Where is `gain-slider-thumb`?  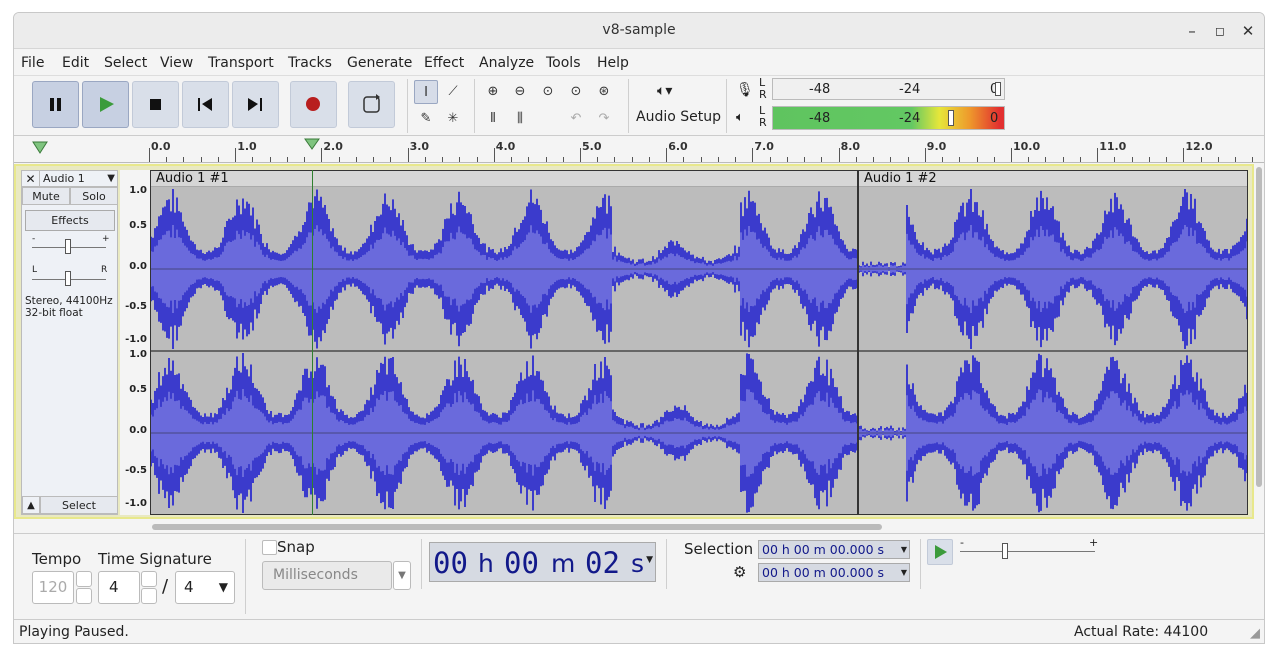
gain-slider-thumb is located at coordinates (68, 246).